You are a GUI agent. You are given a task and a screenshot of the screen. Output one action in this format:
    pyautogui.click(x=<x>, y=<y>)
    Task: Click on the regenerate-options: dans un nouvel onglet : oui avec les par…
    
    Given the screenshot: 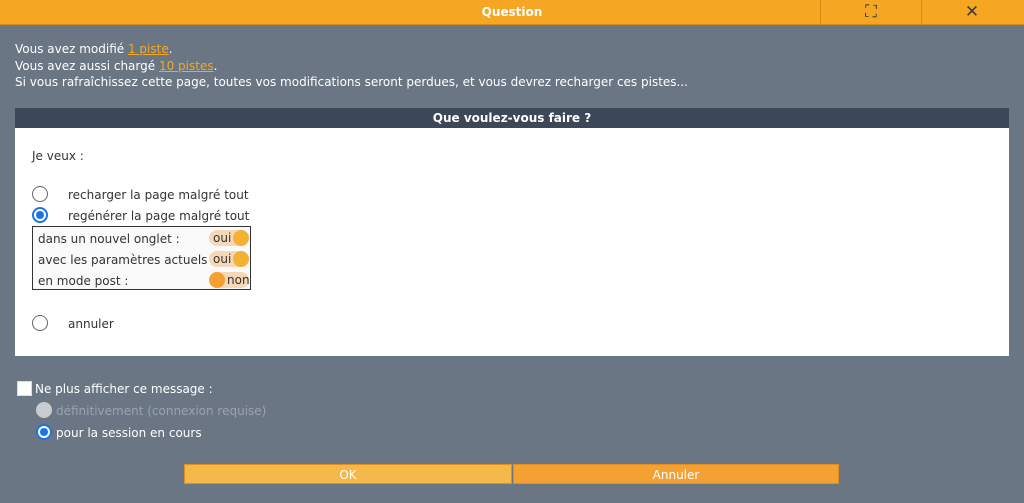 What is the action you would take?
    pyautogui.click(x=141, y=258)
    